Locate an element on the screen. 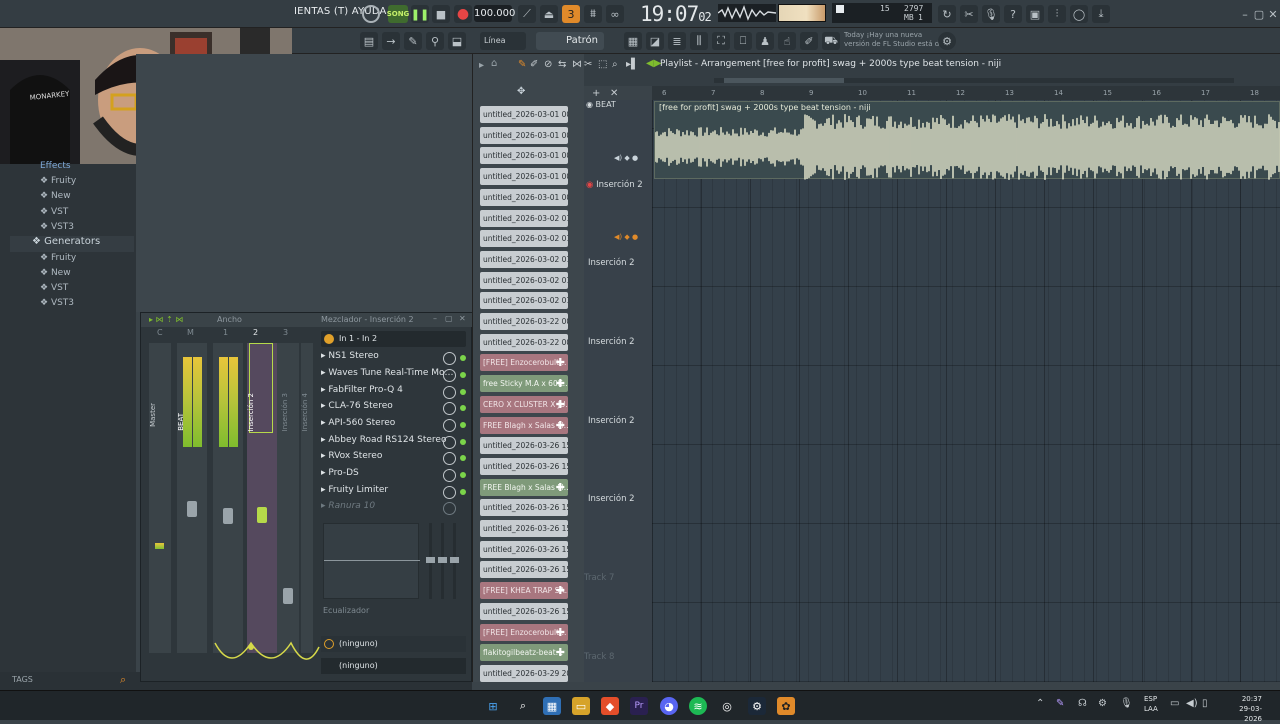 The width and height of the screenshot is (1280, 724). snap-menu-icon: ▤ is located at coordinates (369, 41).